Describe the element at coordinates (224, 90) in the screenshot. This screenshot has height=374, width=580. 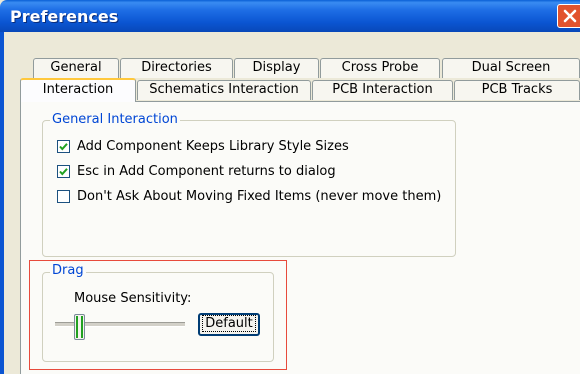
I see `tab-schematics-interaction: Schematics Interaction` at that location.